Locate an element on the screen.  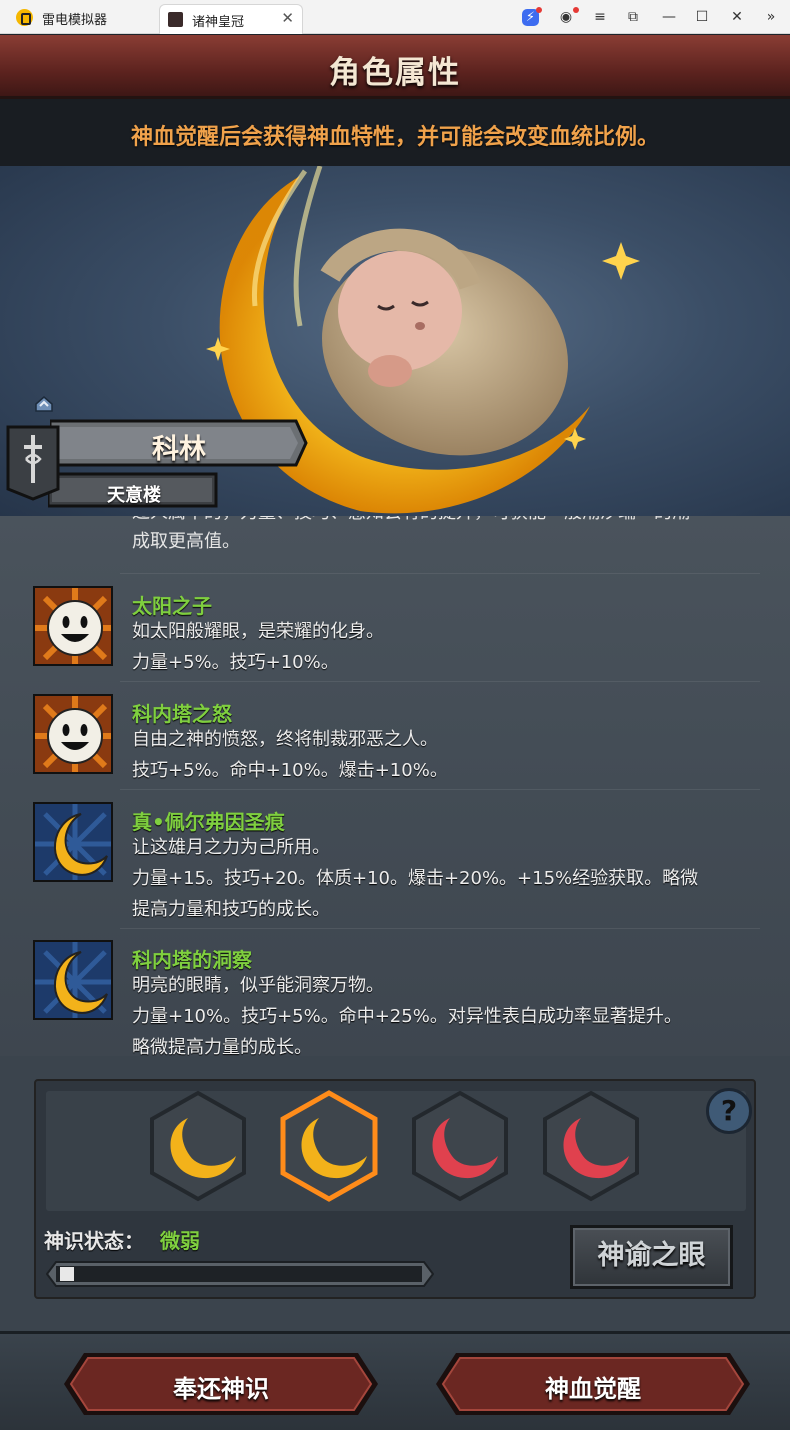
sense-progress-fill is located at coordinates (67, 1274).